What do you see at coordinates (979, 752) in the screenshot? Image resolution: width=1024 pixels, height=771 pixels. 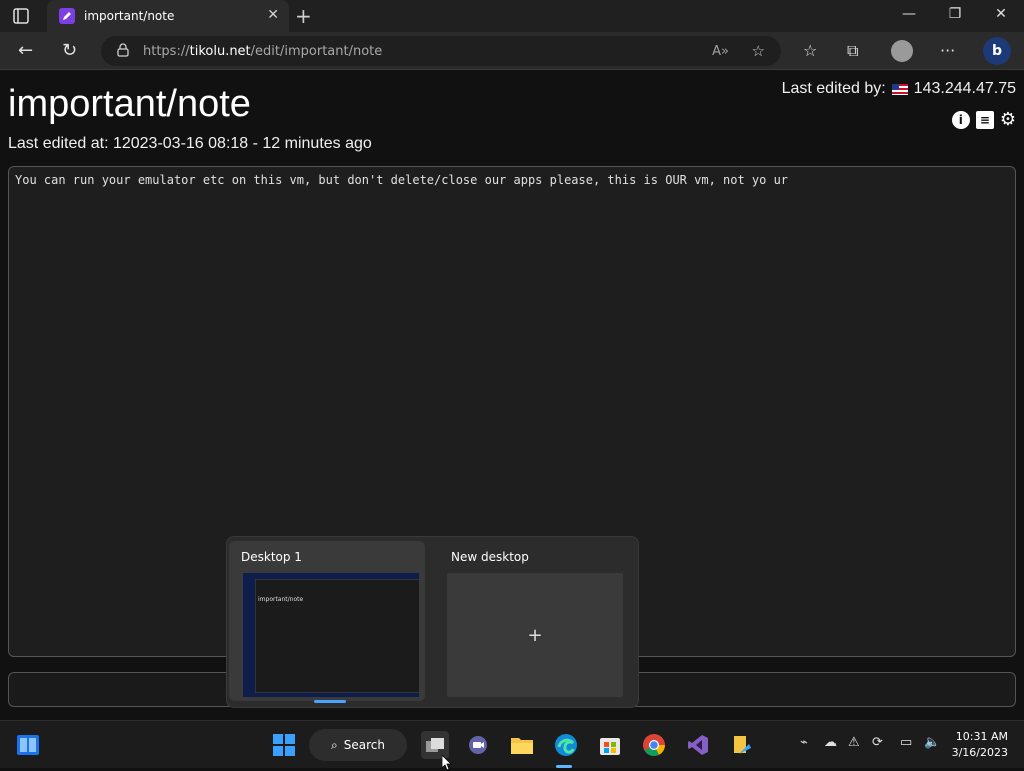 I see `clock-date: 3/16/2023` at bounding box center [979, 752].